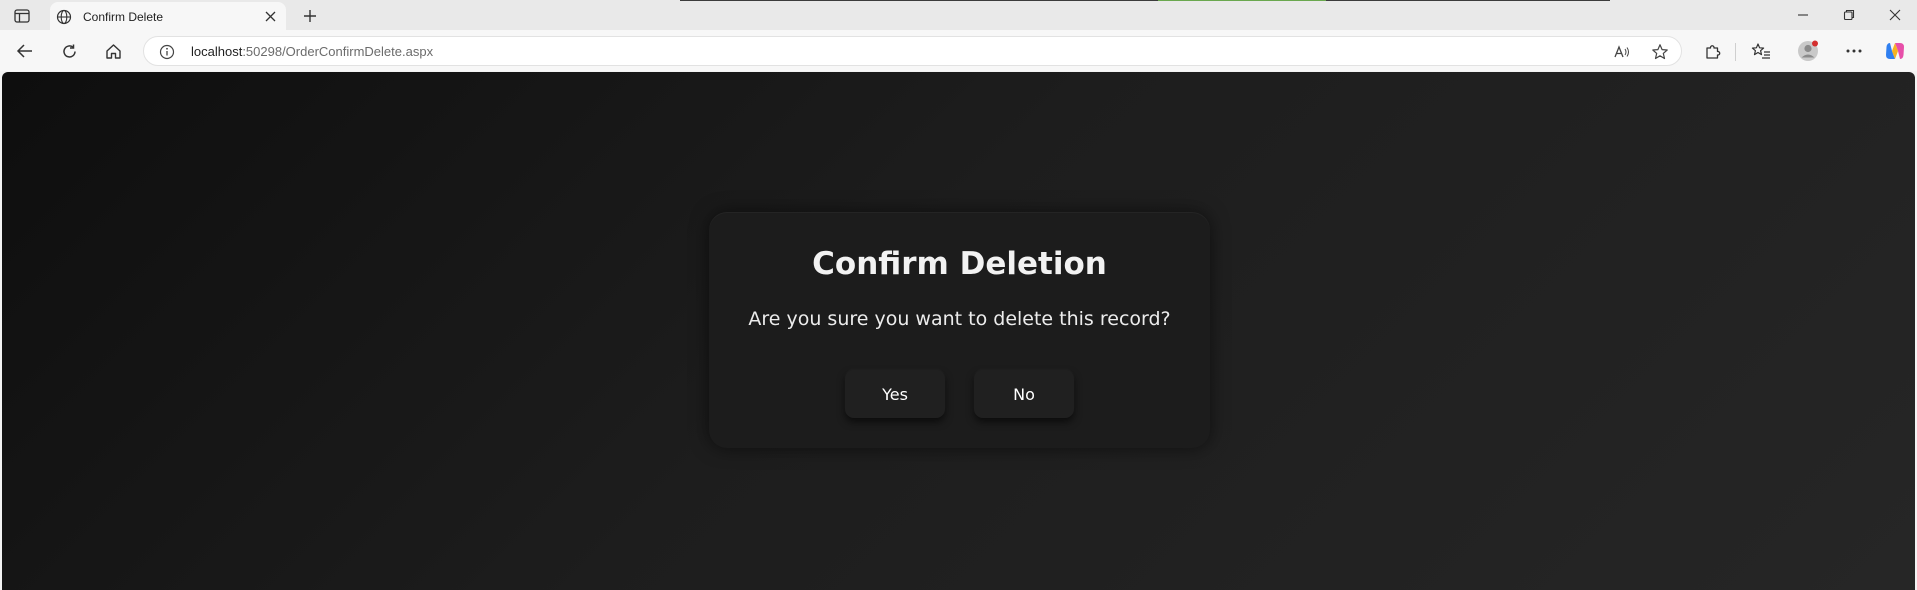 This screenshot has height=590, width=1917. I want to click on tab-strip-edge, so click(1145, 0).